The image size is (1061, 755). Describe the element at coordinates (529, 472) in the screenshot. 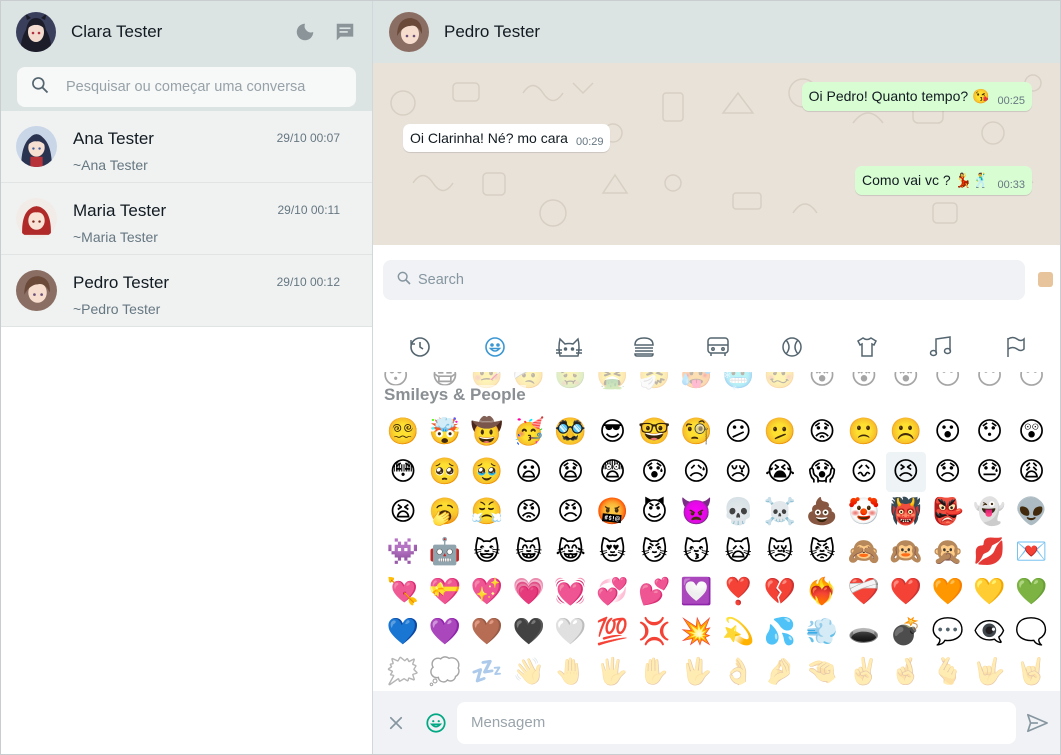

I see `emoji-button: 😦` at that location.